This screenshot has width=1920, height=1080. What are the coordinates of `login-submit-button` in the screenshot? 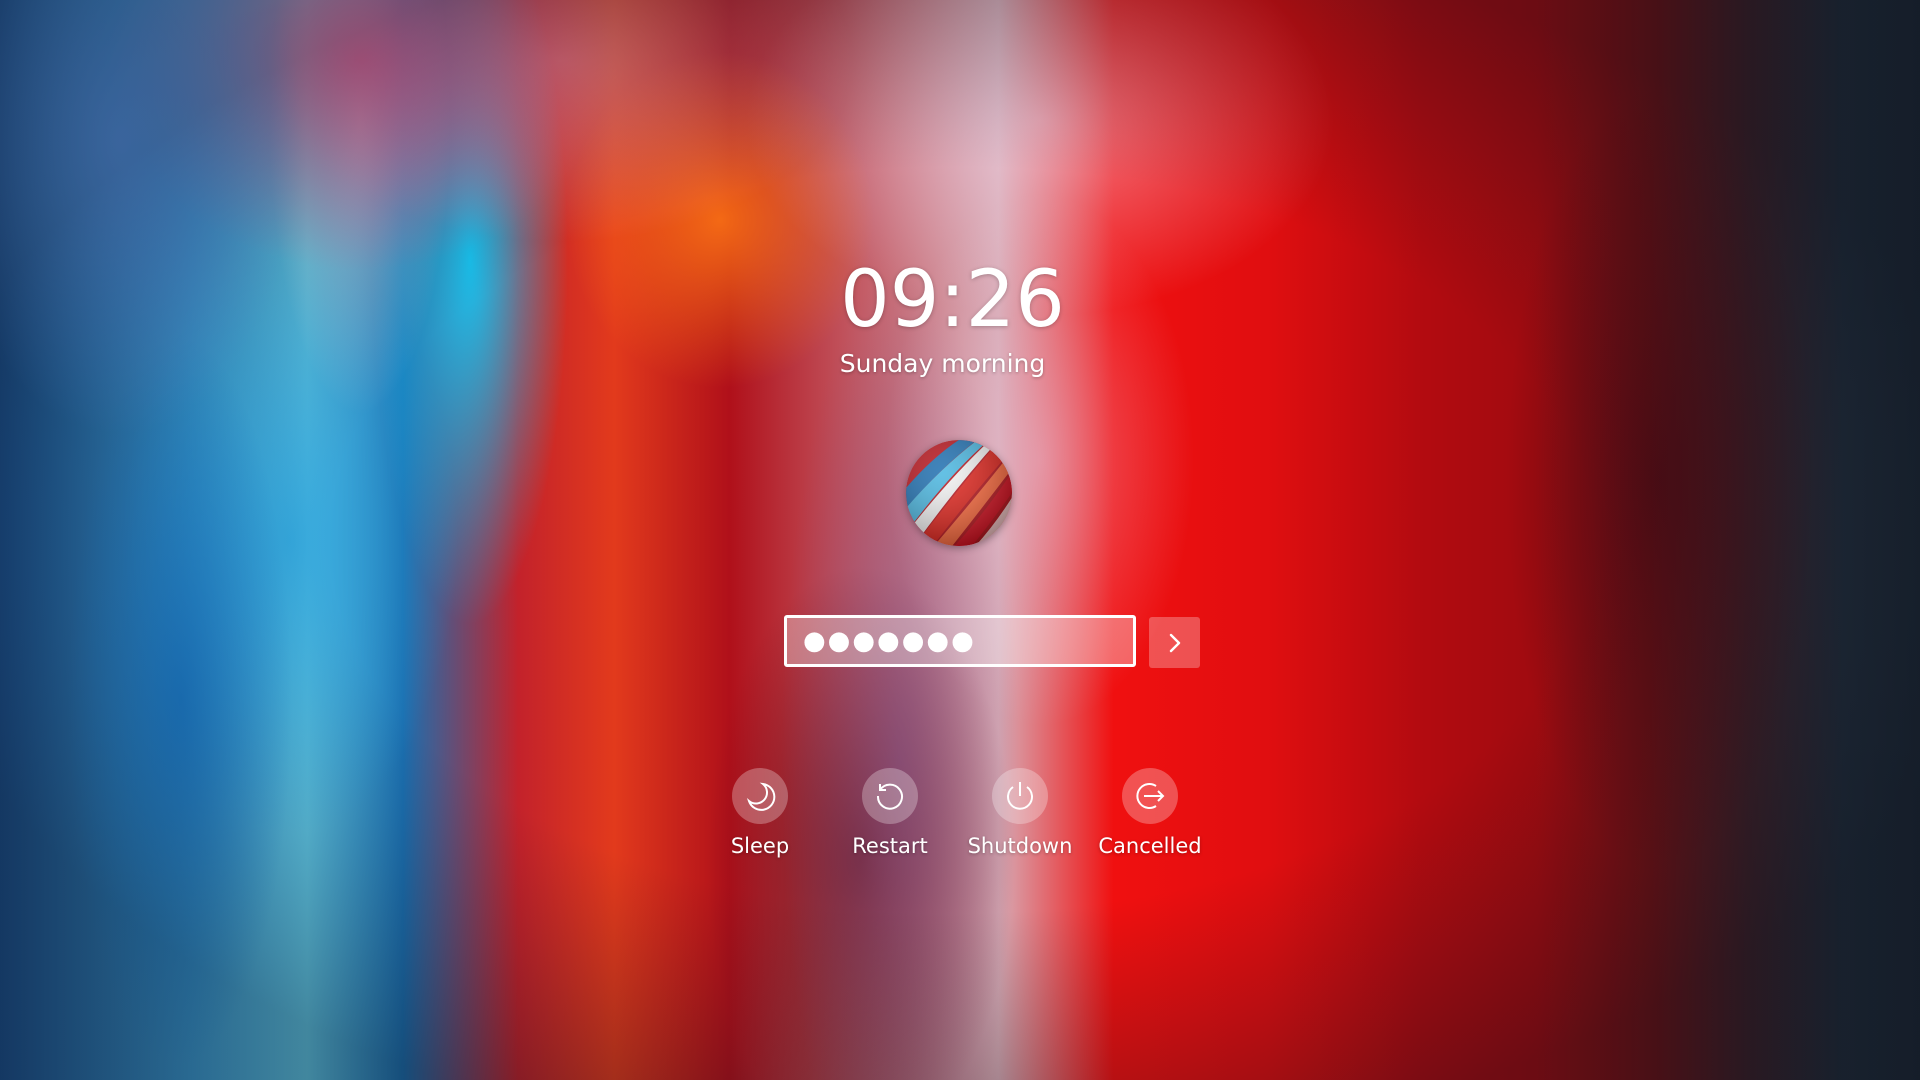 It's located at (1174, 642).